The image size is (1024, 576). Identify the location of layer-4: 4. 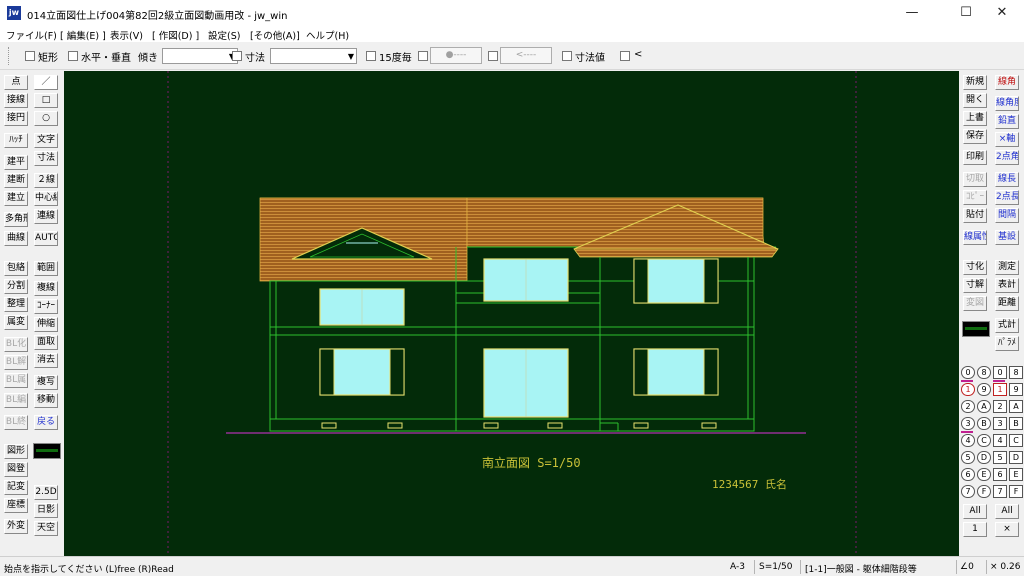
(1000, 440).